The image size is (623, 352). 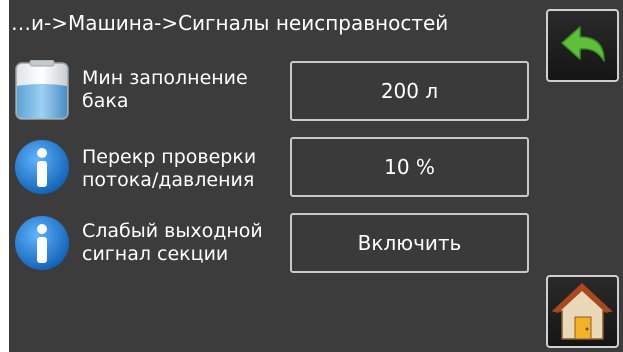 I want to click on row-label-line1: Слабый выходной, so click(x=172, y=231).